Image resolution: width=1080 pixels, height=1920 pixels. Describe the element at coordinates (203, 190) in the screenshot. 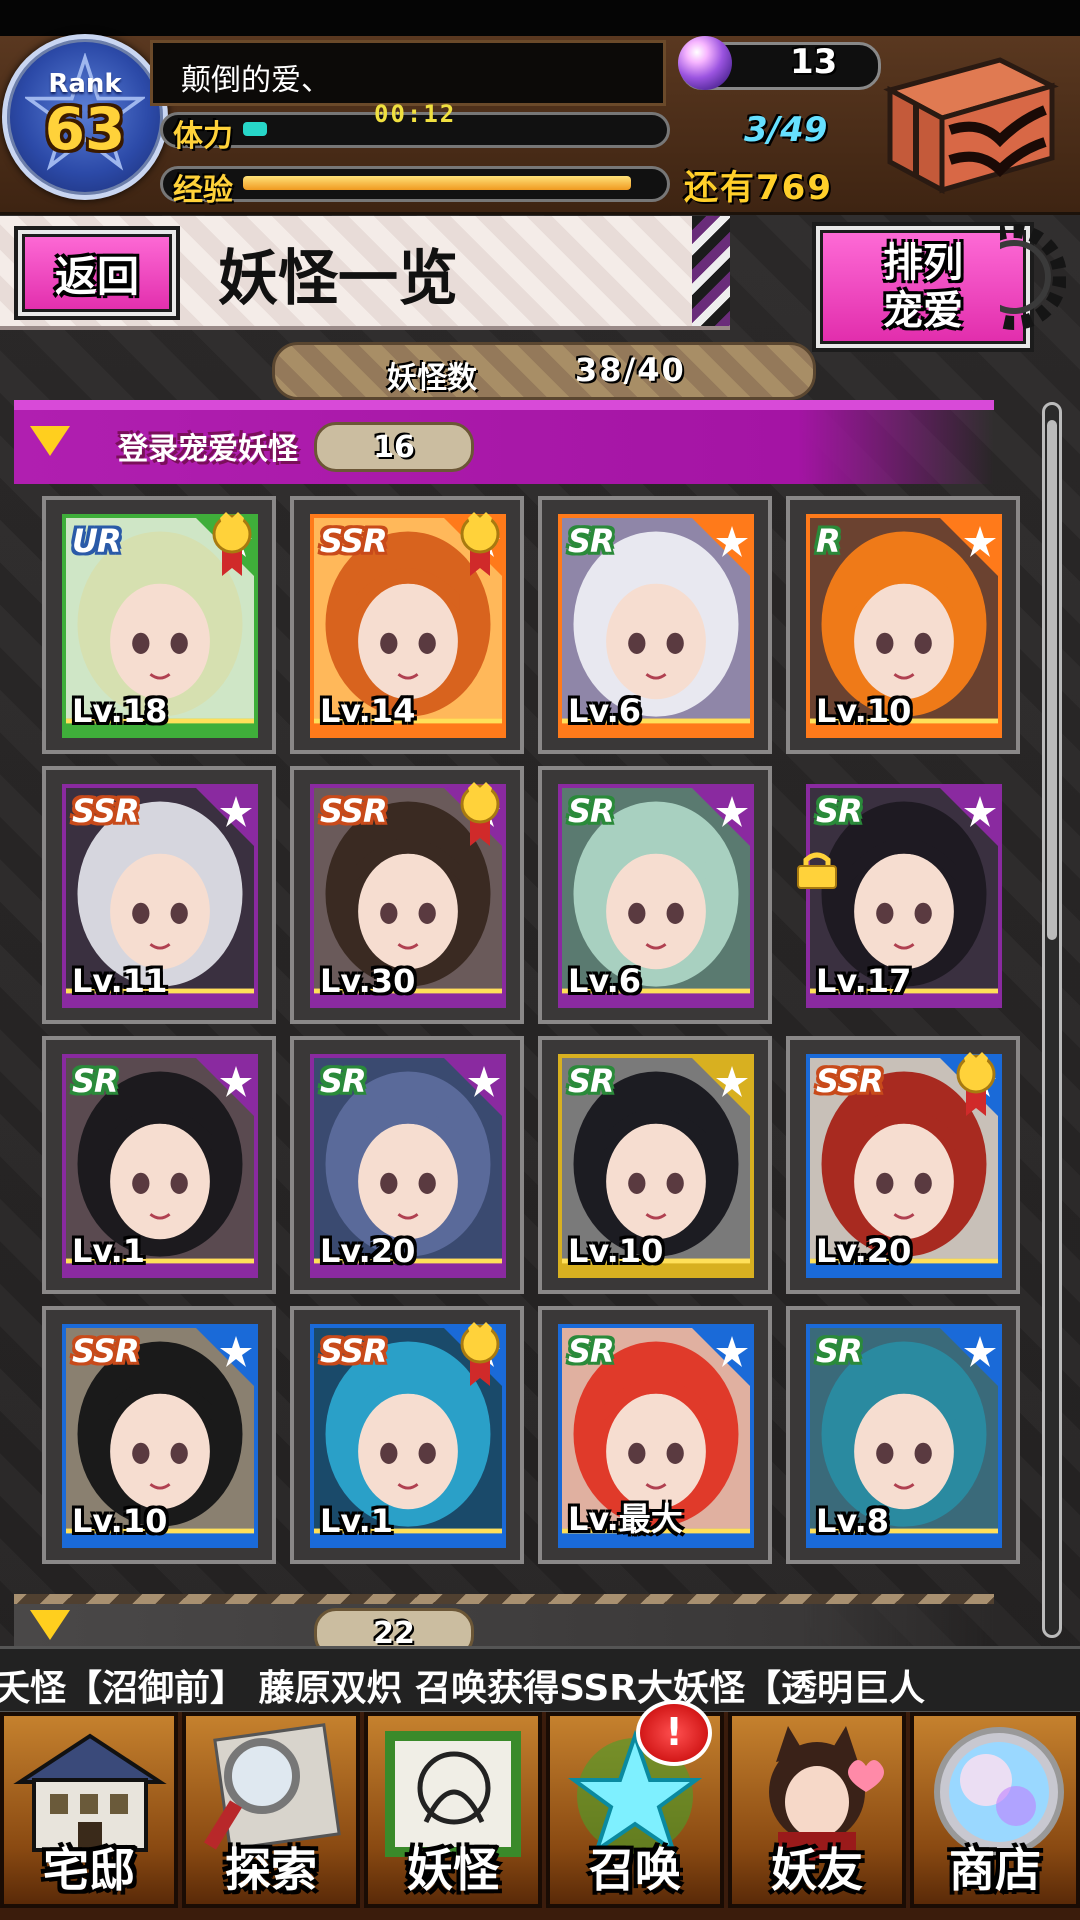

I see `exp-label: 经验` at that location.